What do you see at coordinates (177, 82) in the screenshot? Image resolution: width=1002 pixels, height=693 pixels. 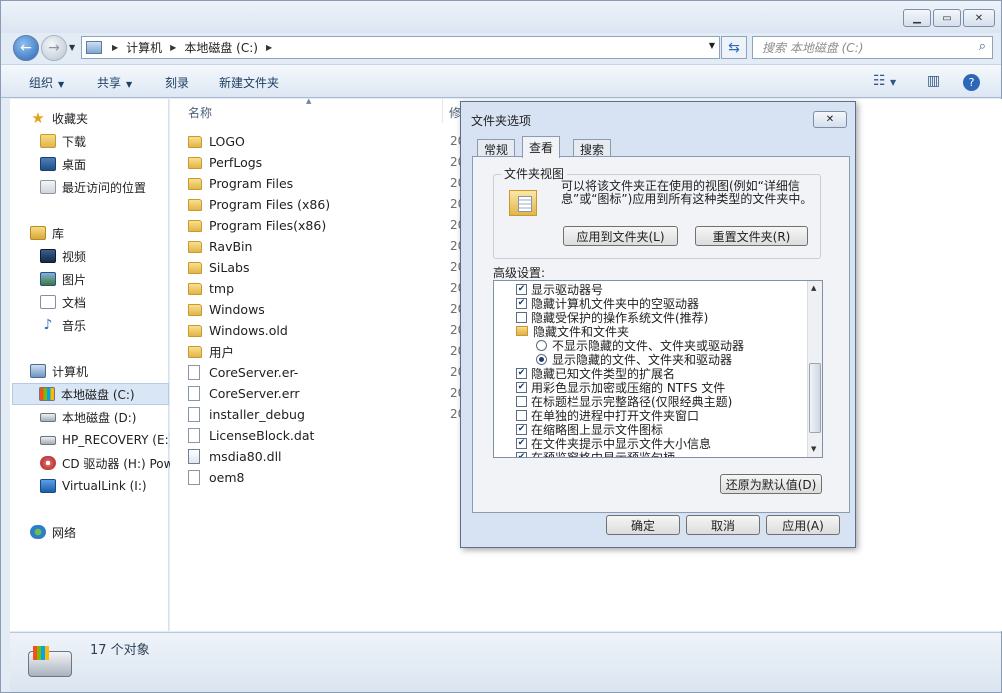 I see `burn-button: 刻录` at bounding box center [177, 82].